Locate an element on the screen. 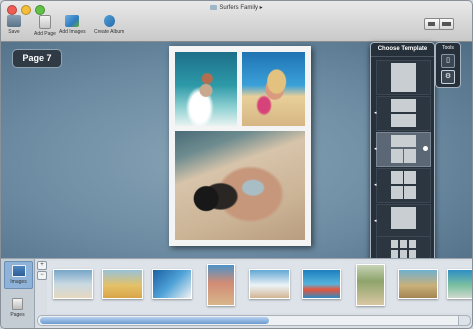  zoom-out-button: − is located at coordinates (42, 275).